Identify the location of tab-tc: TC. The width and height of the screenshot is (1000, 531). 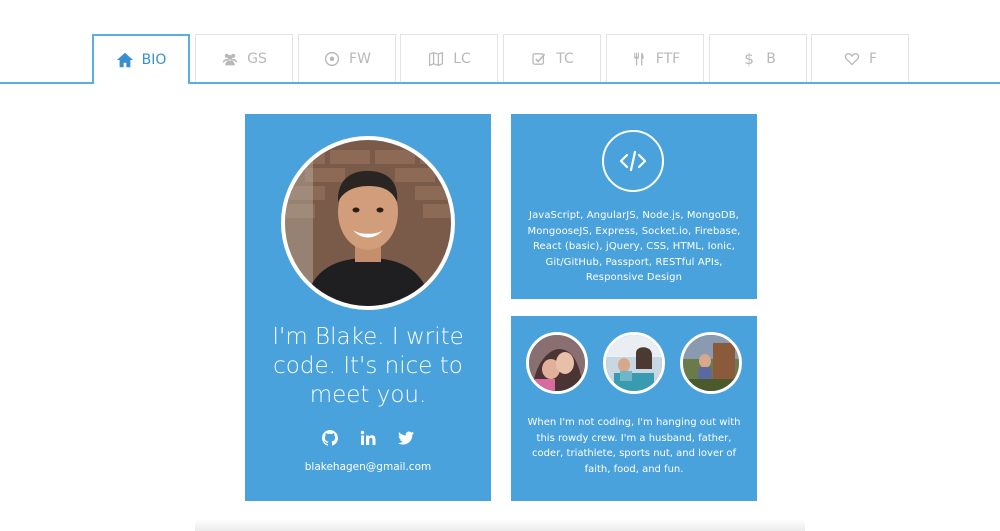
(552, 58).